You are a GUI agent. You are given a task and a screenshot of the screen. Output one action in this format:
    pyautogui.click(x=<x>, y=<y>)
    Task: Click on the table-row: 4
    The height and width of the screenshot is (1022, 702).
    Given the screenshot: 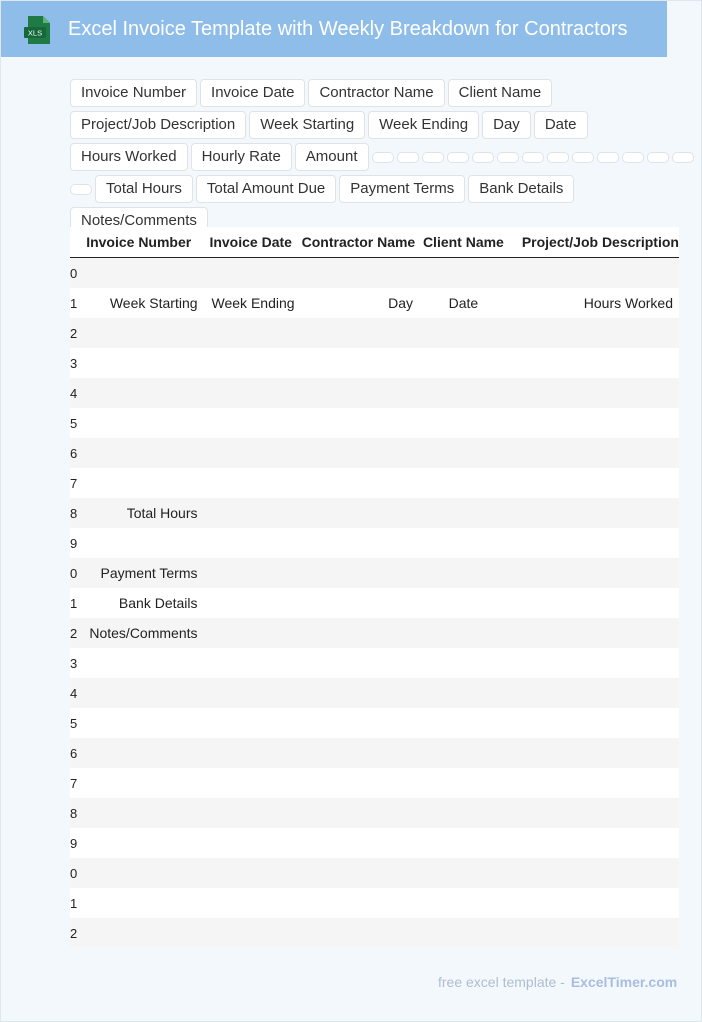 What is the action you would take?
    pyautogui.click(x=374, y=693)
    